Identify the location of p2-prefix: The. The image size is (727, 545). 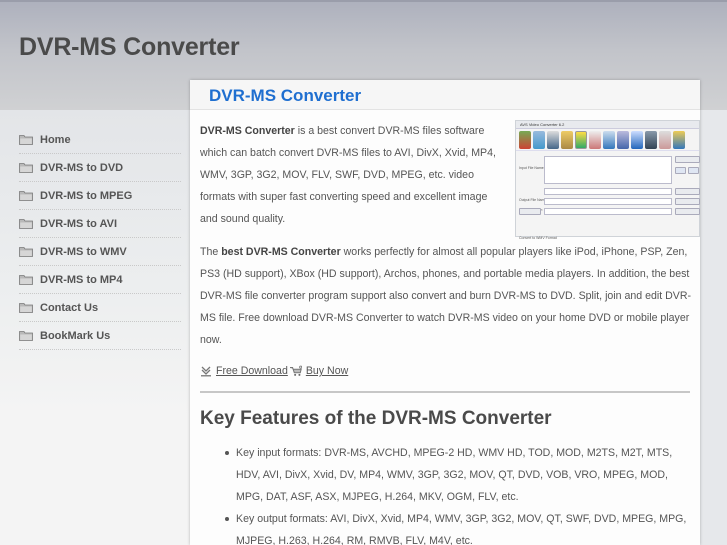
(211, 252).